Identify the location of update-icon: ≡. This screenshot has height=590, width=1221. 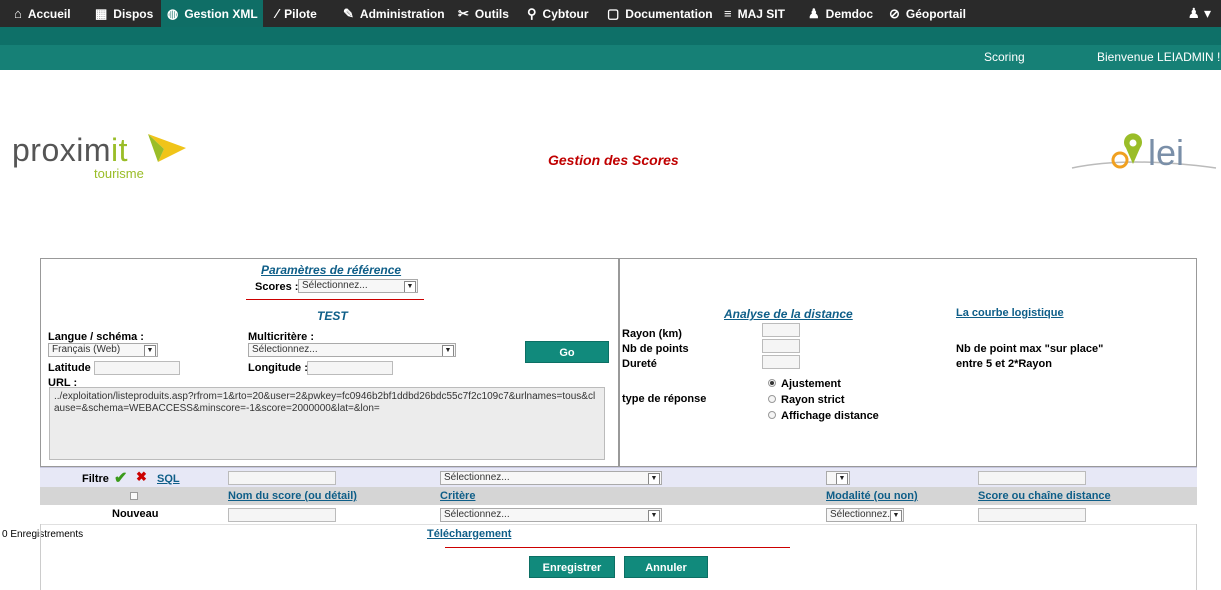
(728, 13).